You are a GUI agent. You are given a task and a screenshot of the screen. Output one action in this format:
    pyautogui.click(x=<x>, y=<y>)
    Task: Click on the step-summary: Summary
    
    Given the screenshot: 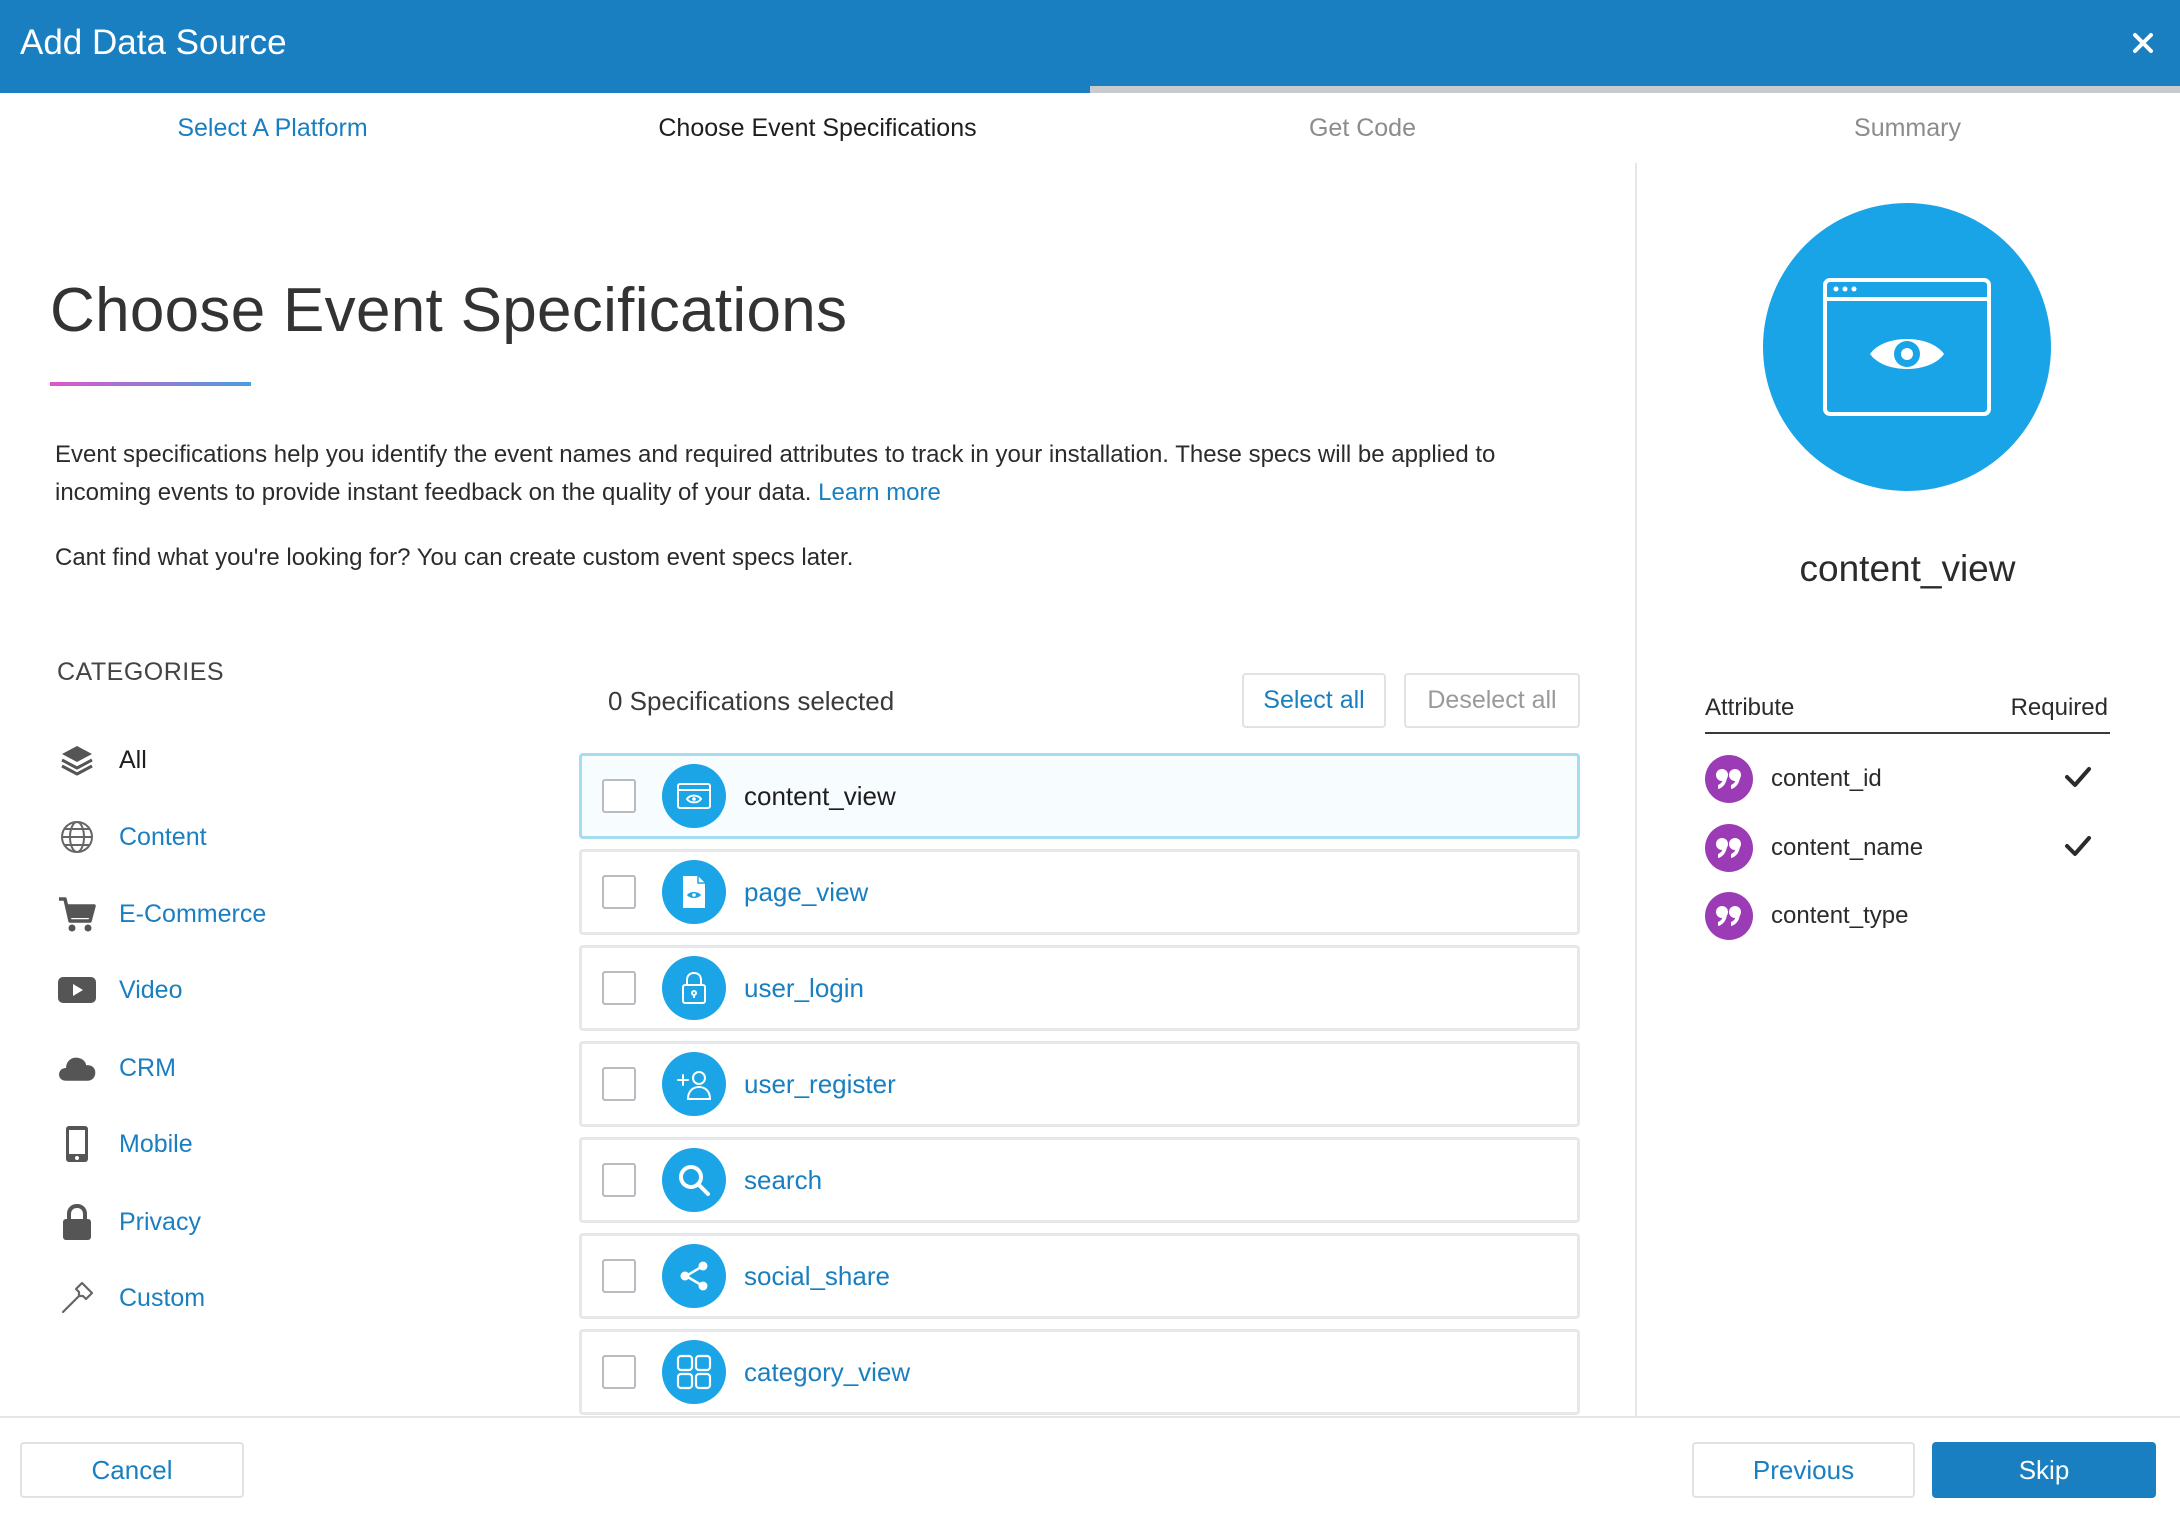 What is the action you would take?
    pyautogui.click(x=1907, y=128)
    